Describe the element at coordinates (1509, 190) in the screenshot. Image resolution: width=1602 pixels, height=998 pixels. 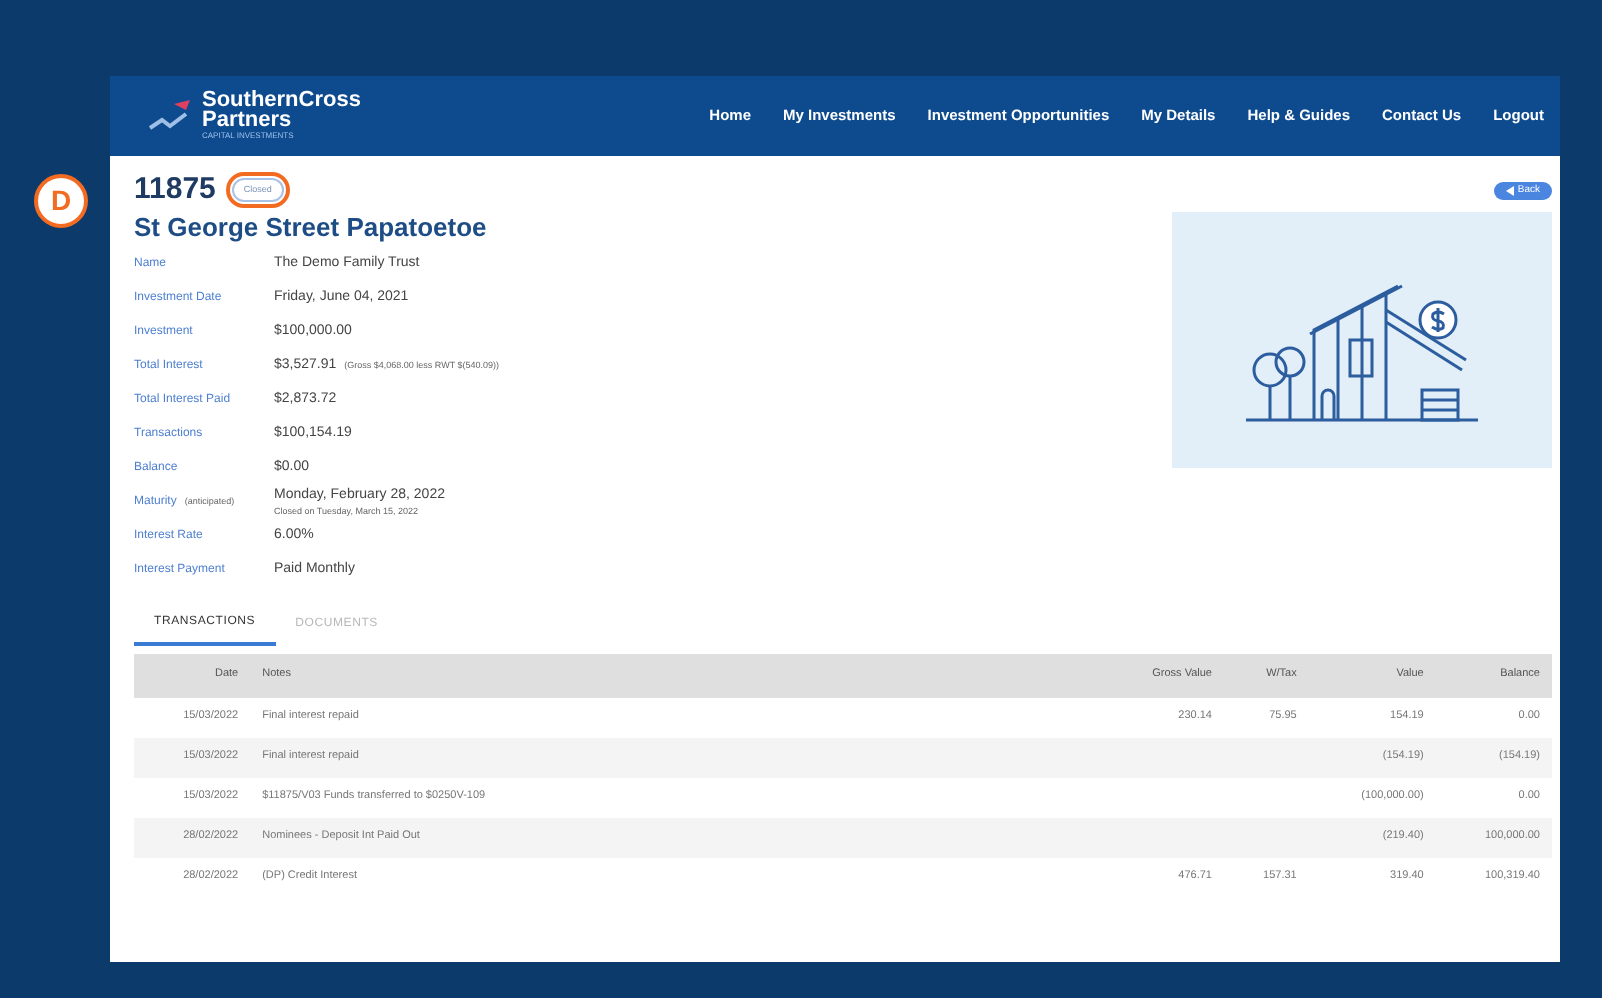
I see `back-arrow-icon` at that location.